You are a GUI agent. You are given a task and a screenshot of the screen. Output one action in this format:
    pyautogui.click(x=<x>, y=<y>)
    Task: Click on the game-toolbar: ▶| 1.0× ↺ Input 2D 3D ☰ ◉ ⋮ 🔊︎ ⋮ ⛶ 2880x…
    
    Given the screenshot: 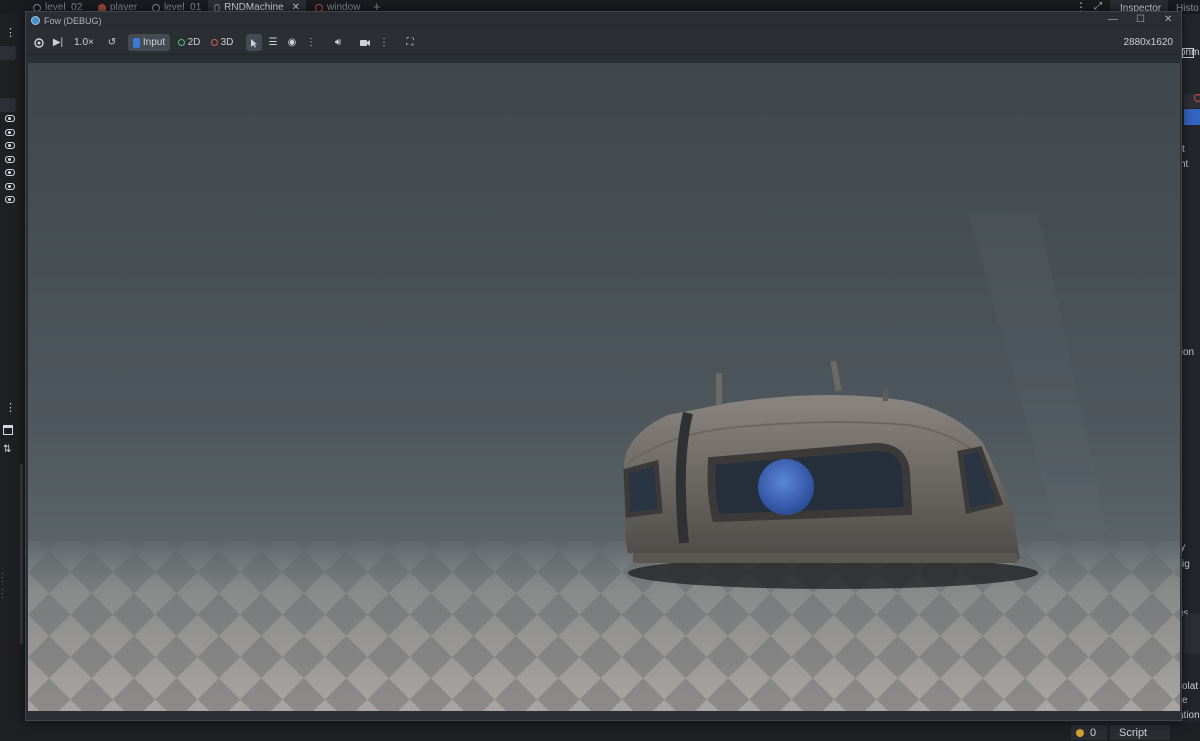 What is the action you would take?
    pyautogui.click(x=603, y=42)
    